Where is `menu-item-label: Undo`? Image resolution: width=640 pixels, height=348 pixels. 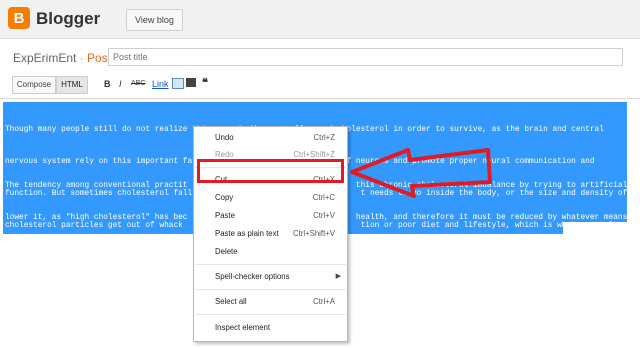
menu-item-label: Undo is located at coordinates (224, 137).